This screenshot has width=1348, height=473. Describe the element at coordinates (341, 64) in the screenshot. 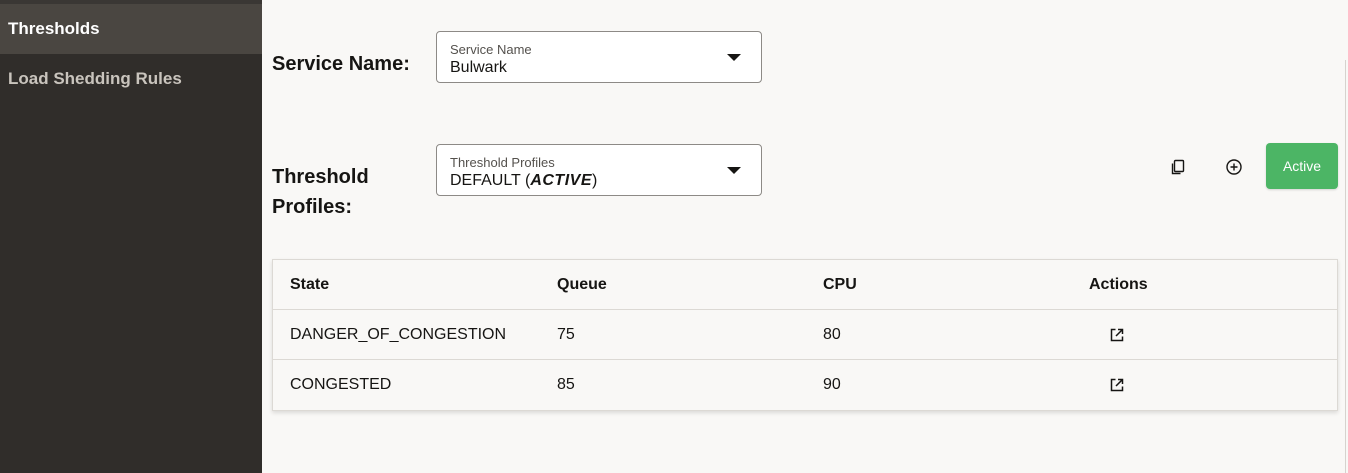

I see `service-name-label: Service Name:` at that location.